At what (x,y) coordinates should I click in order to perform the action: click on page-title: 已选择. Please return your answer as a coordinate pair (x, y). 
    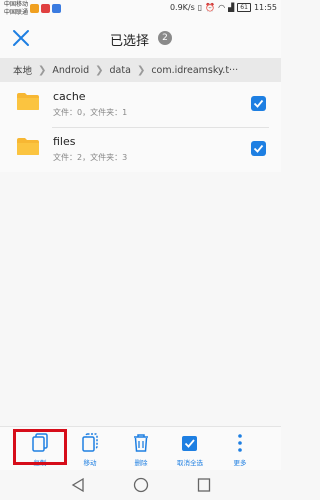
    Looking at the image, I should click on (130, 41).